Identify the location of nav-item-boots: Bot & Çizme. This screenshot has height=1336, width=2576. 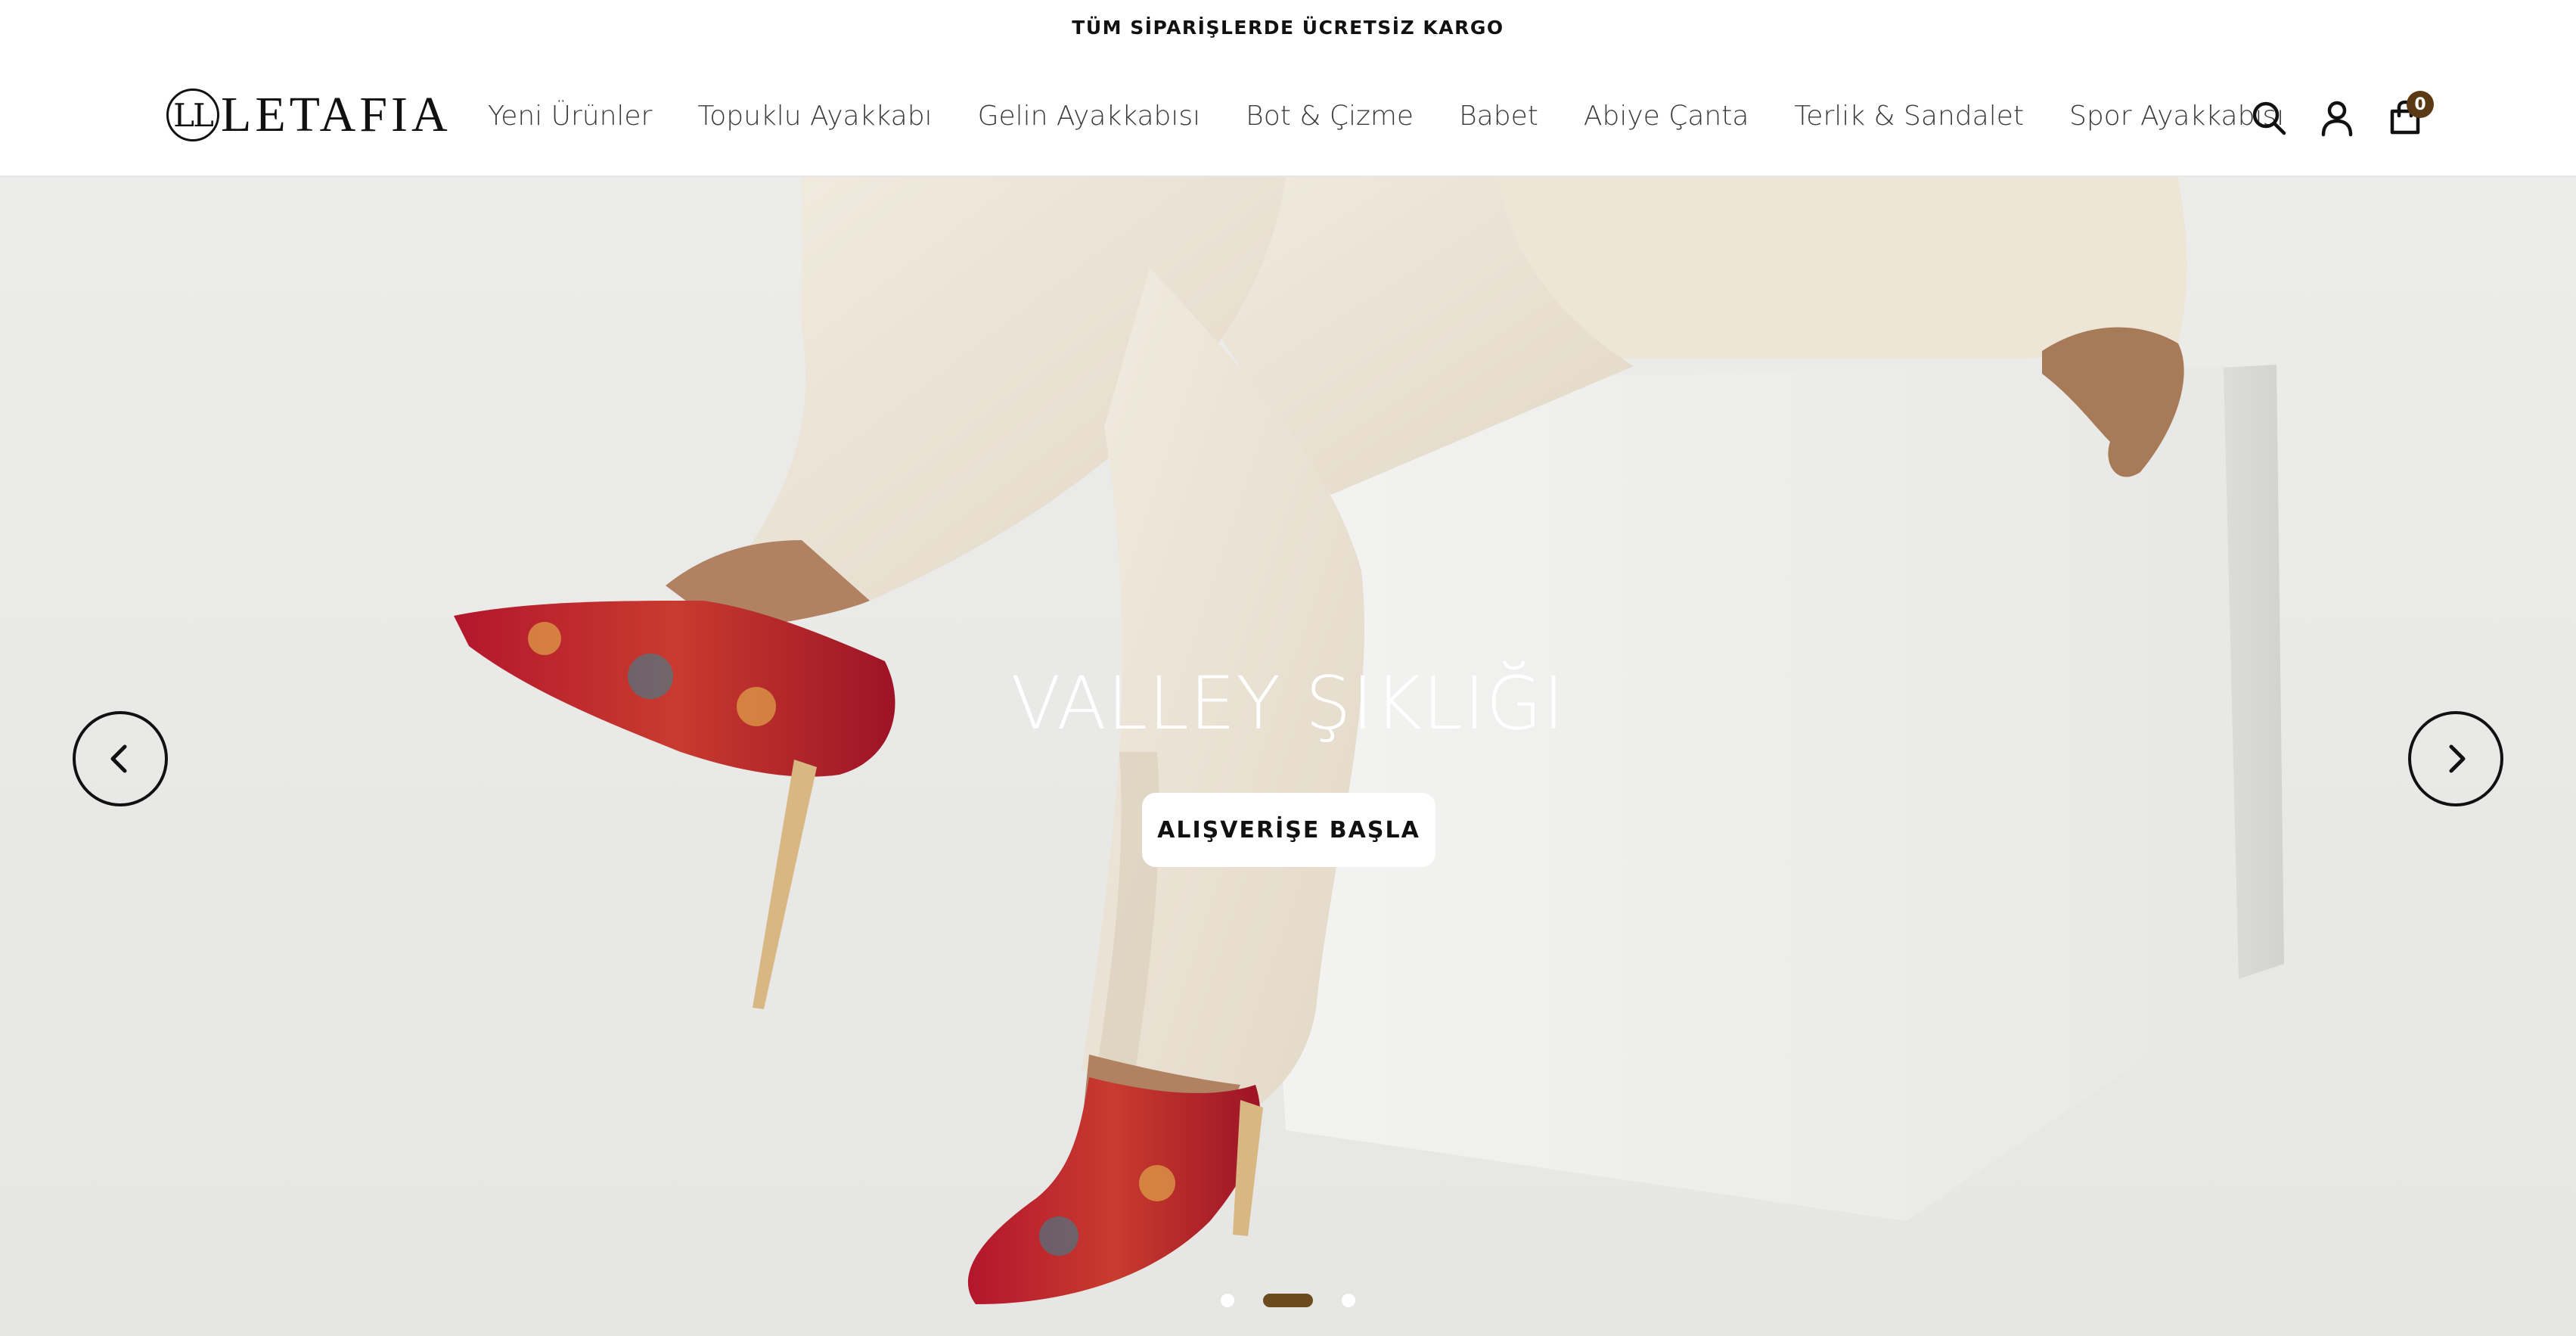
(1330, 116).